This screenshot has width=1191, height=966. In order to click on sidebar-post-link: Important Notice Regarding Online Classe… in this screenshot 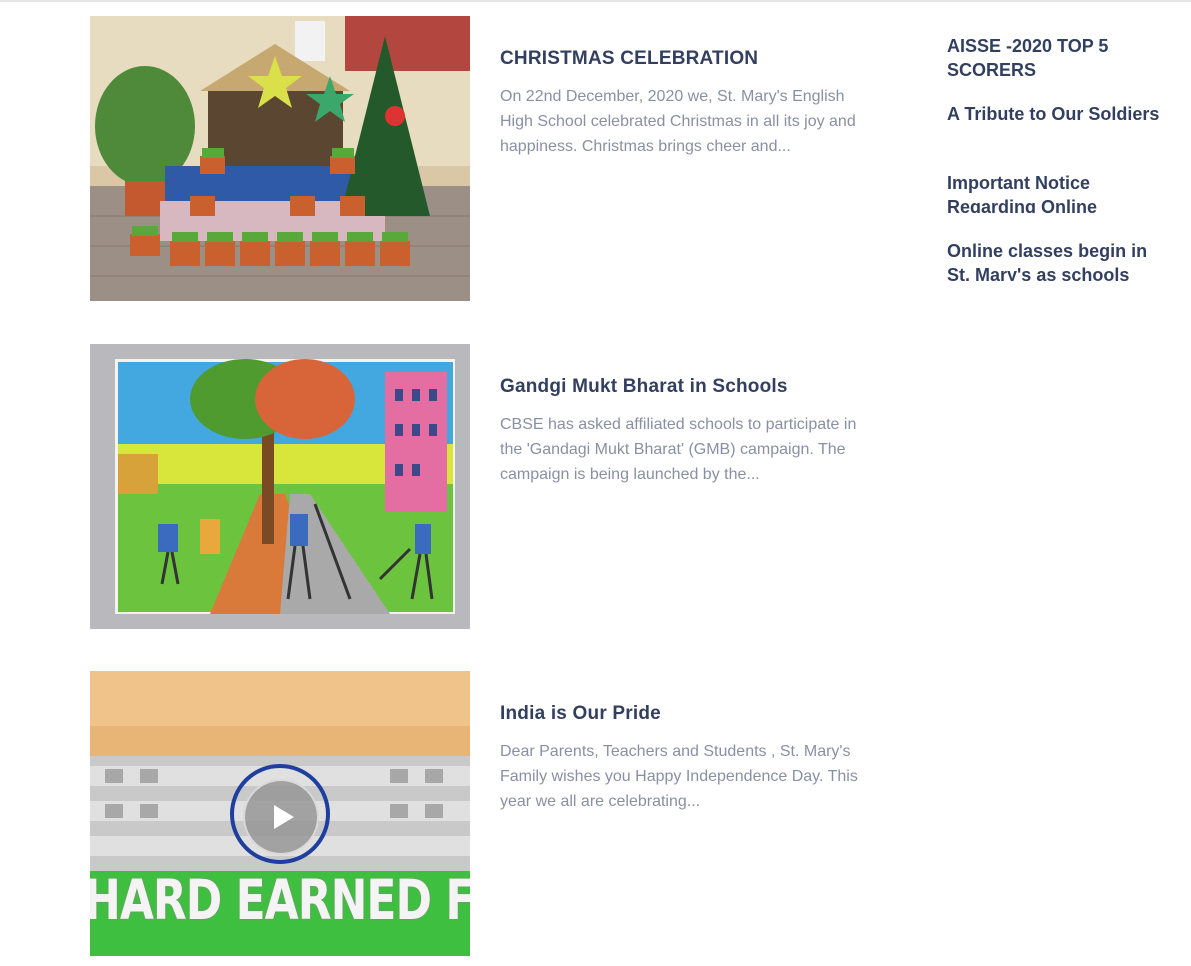, I will do `click(1057, 192)`.